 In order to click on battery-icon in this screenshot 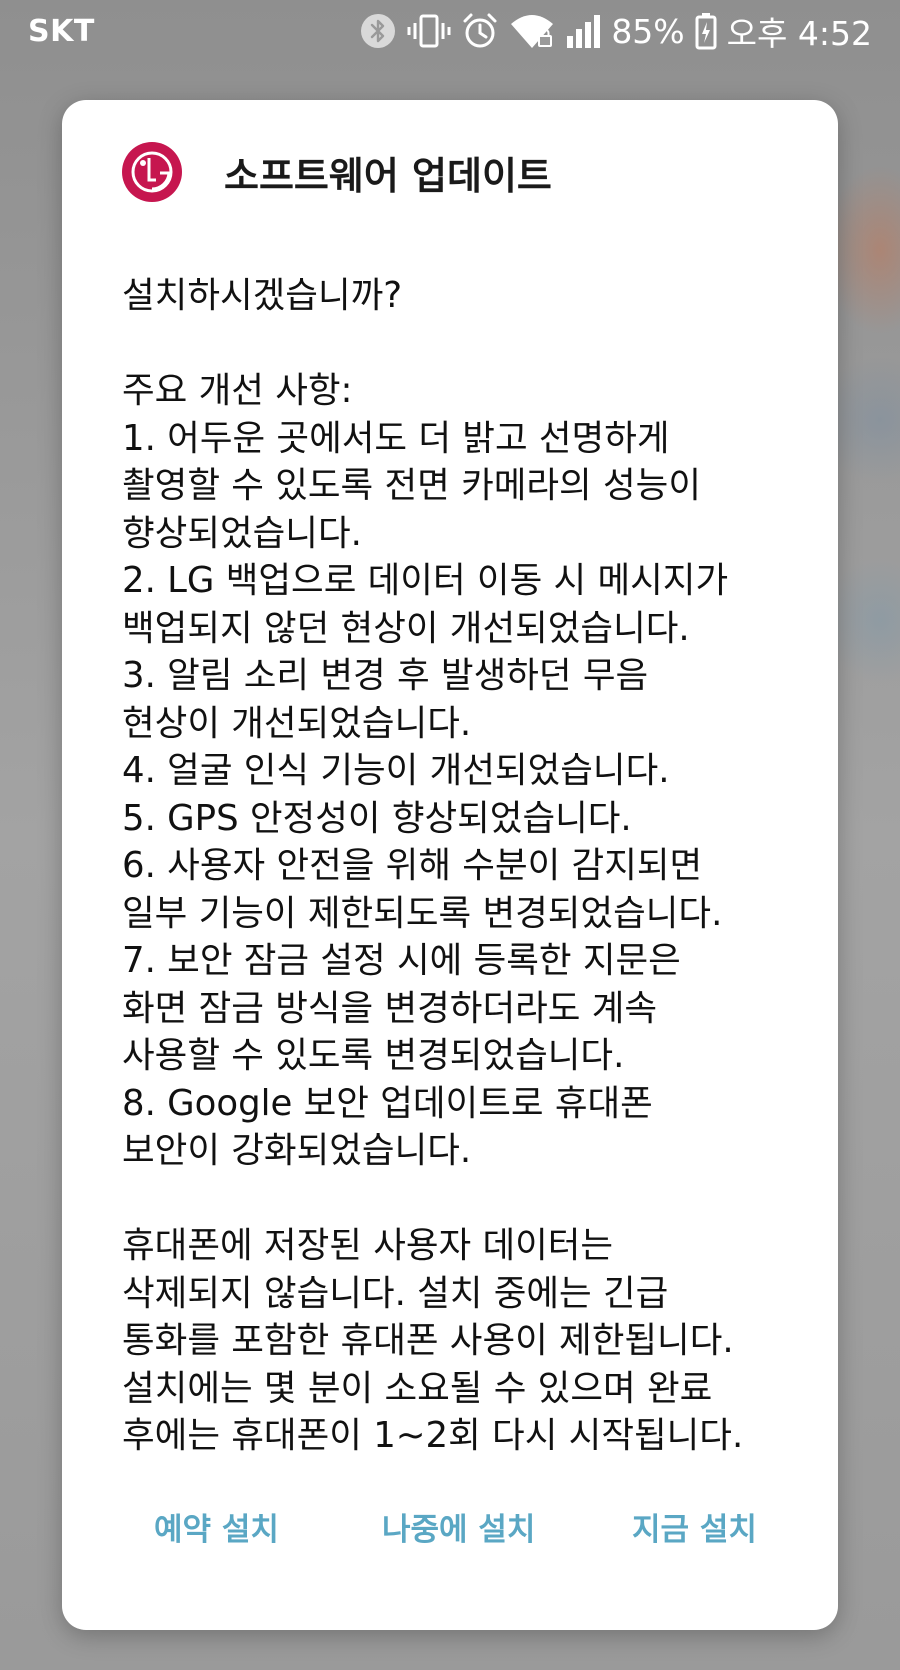, I will do `click(706, 31)`.